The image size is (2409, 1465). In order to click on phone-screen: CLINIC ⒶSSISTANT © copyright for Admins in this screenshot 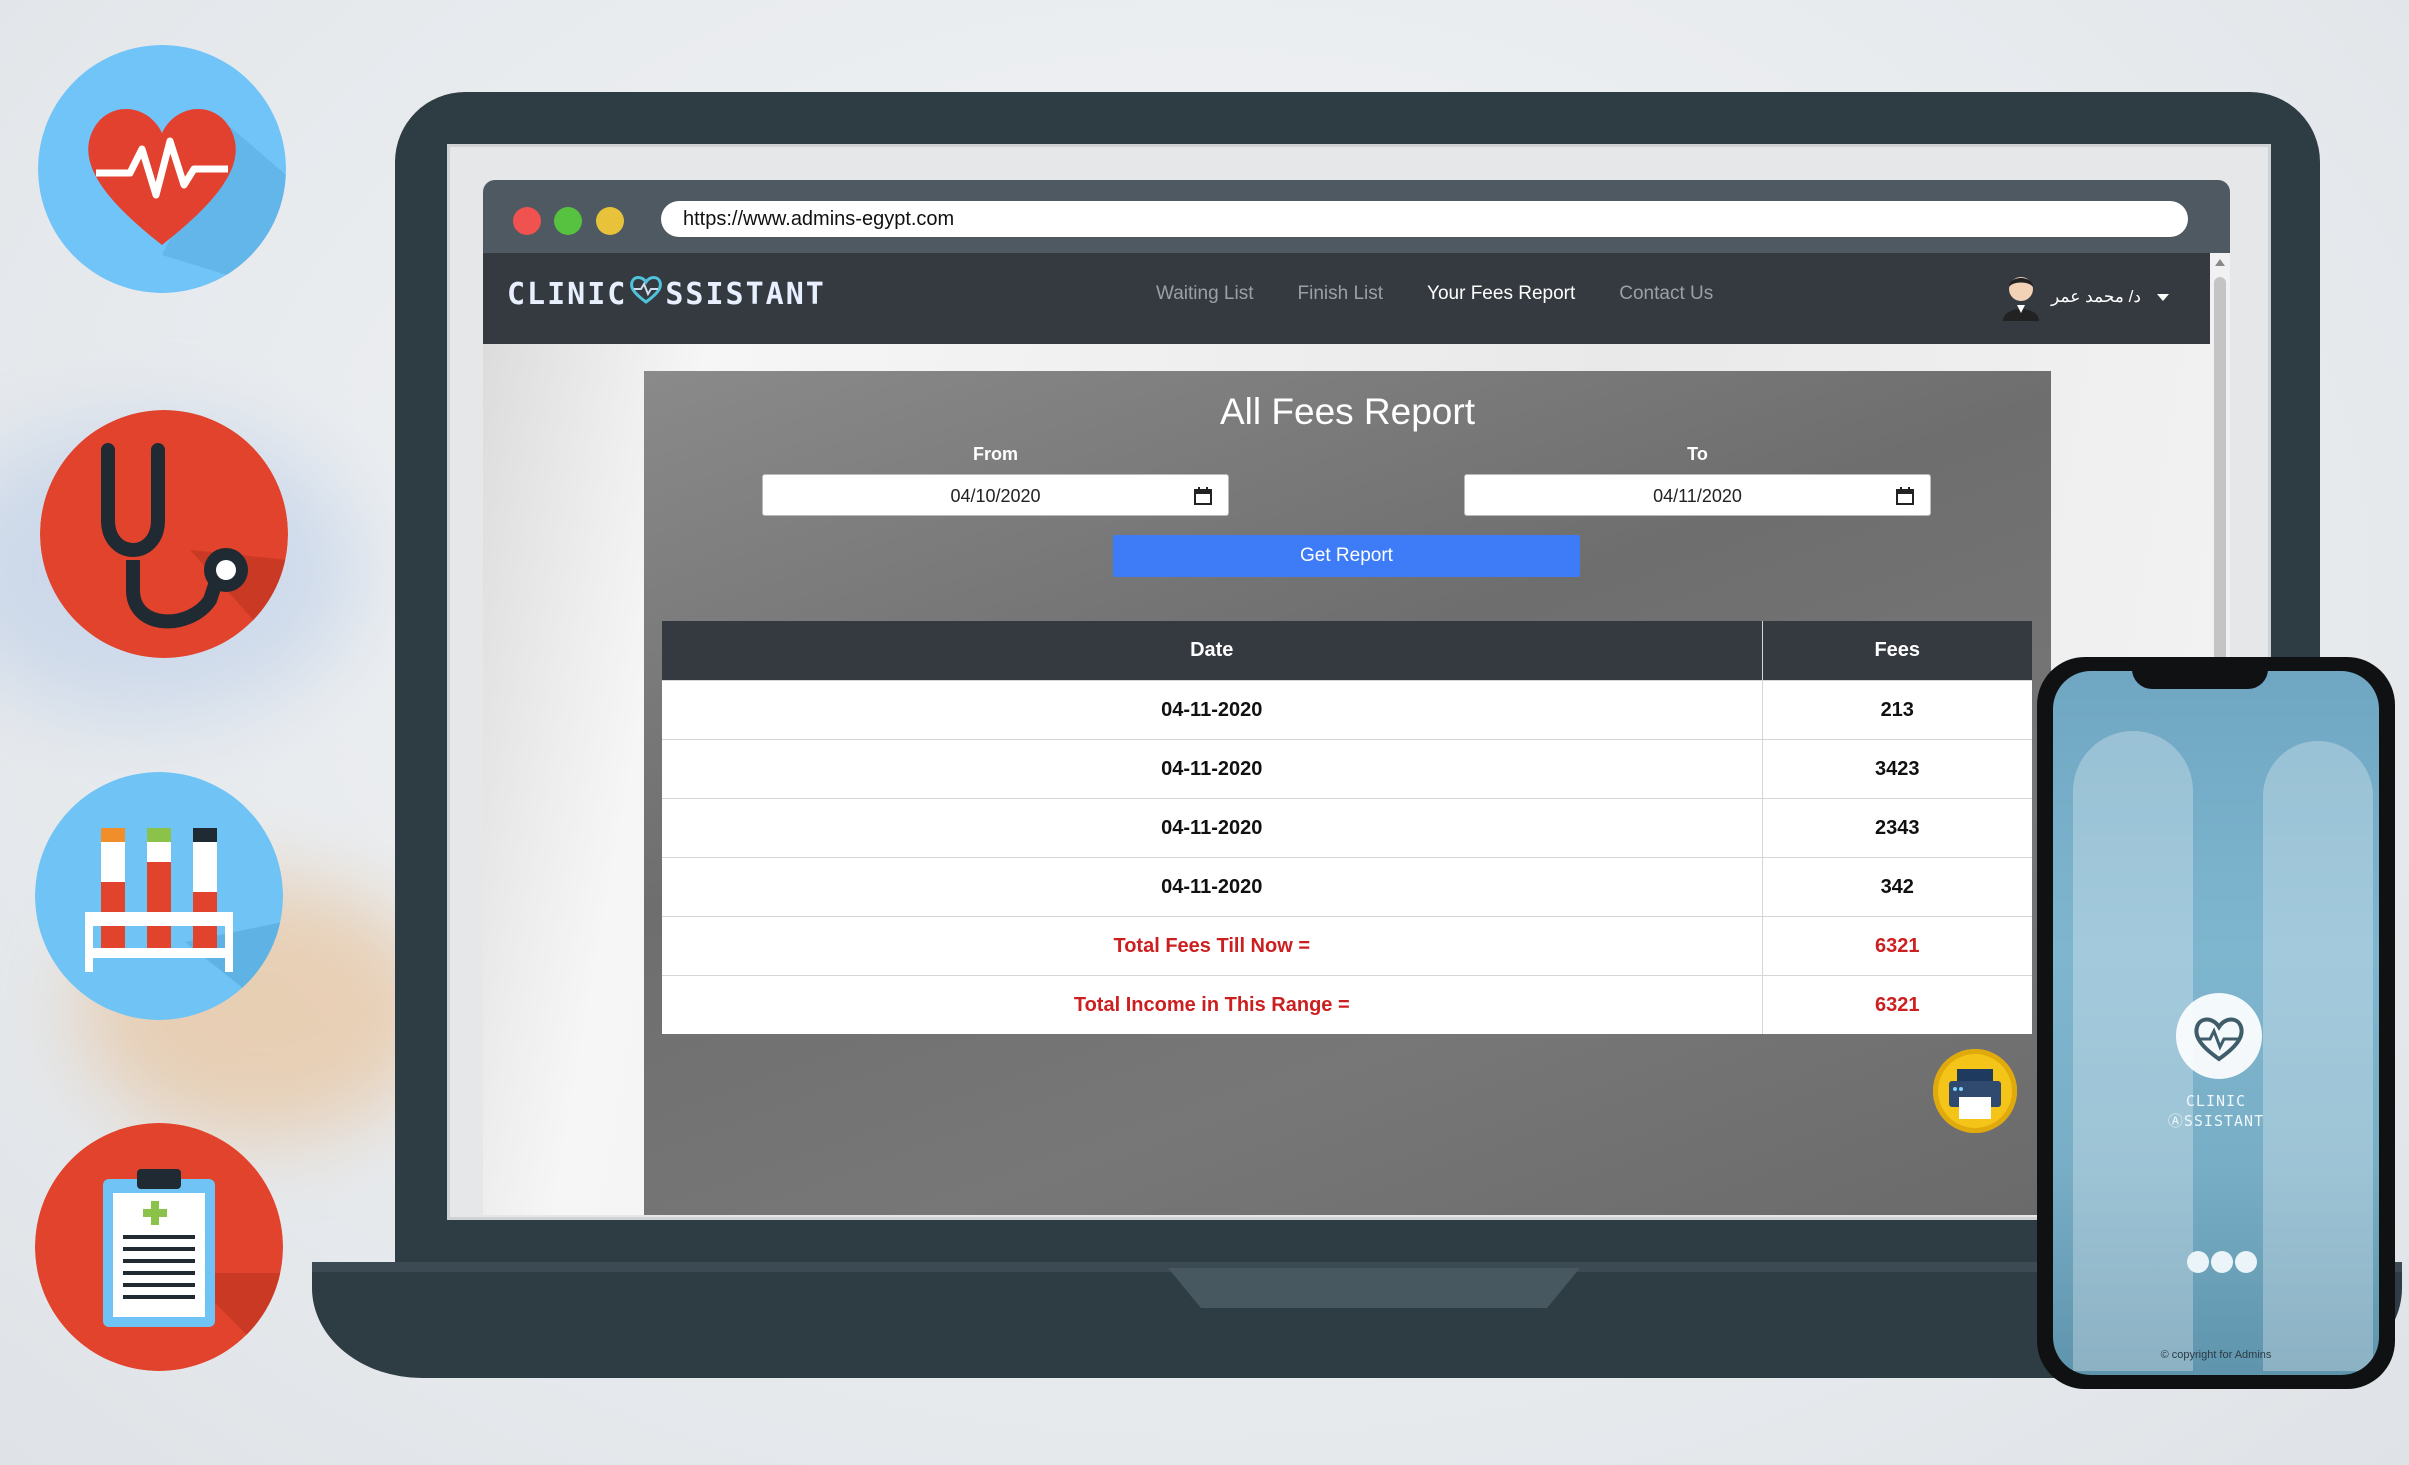, I will do `click(2216, 1023)`.